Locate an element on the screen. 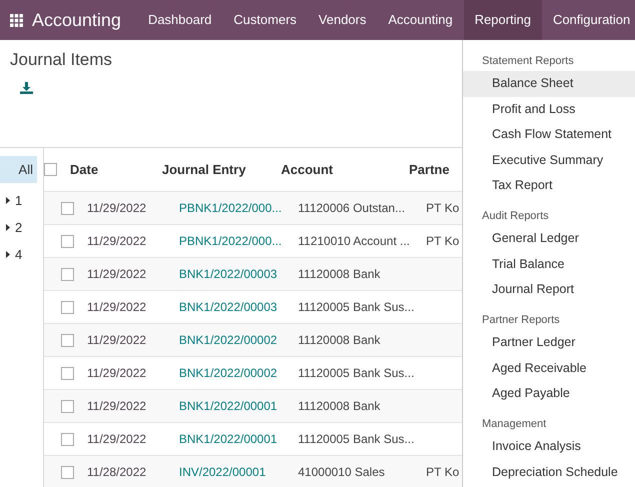 The height and width of the screenshot is (487, 635). menu-item: Trial Balance is located at coordinates (549, 264).